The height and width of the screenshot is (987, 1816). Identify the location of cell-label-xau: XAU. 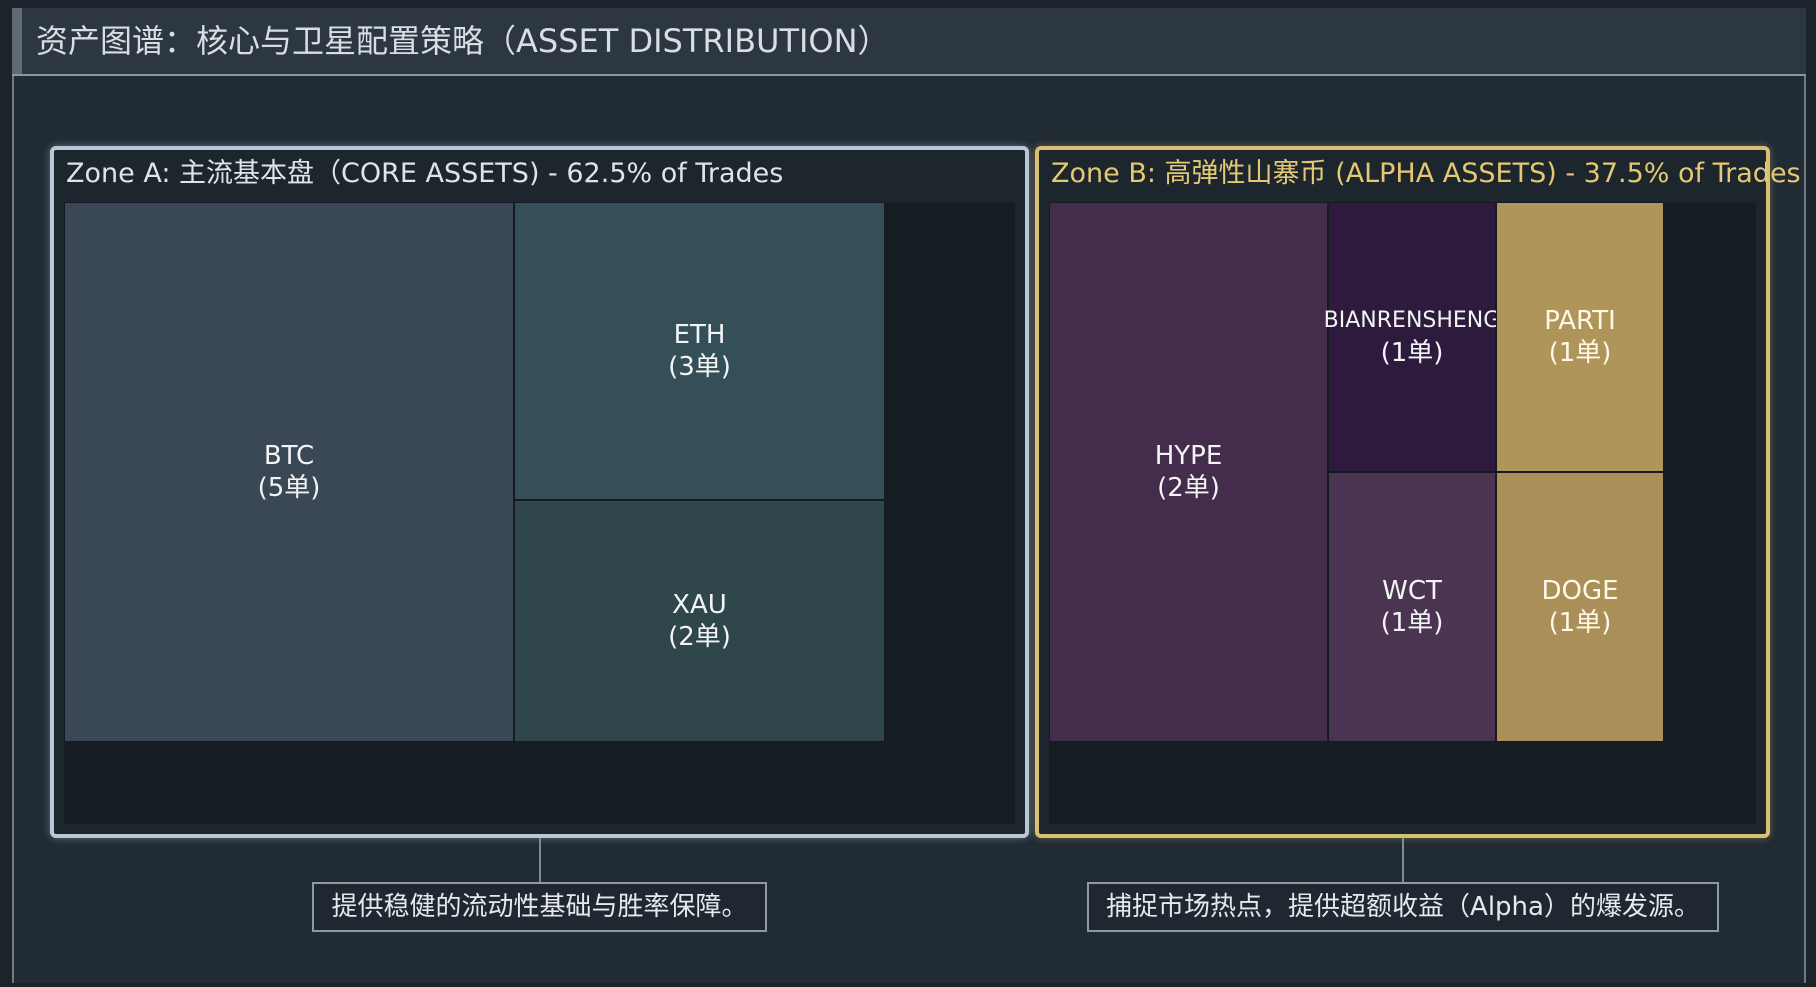
(699, 605).